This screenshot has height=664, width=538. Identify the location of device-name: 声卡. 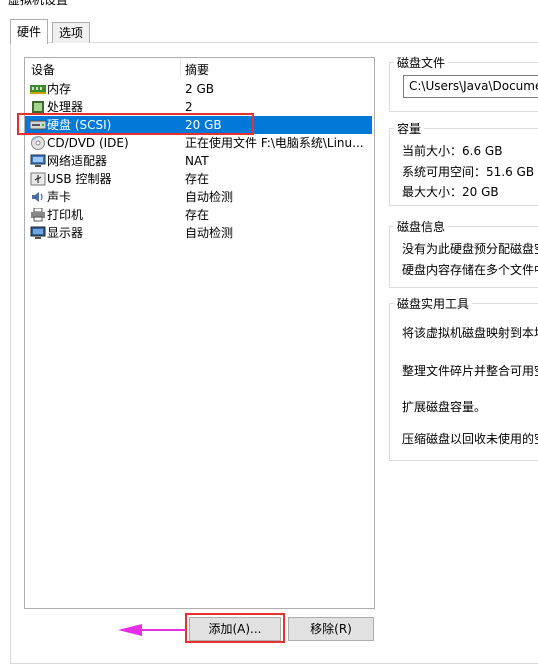
(59, 197).